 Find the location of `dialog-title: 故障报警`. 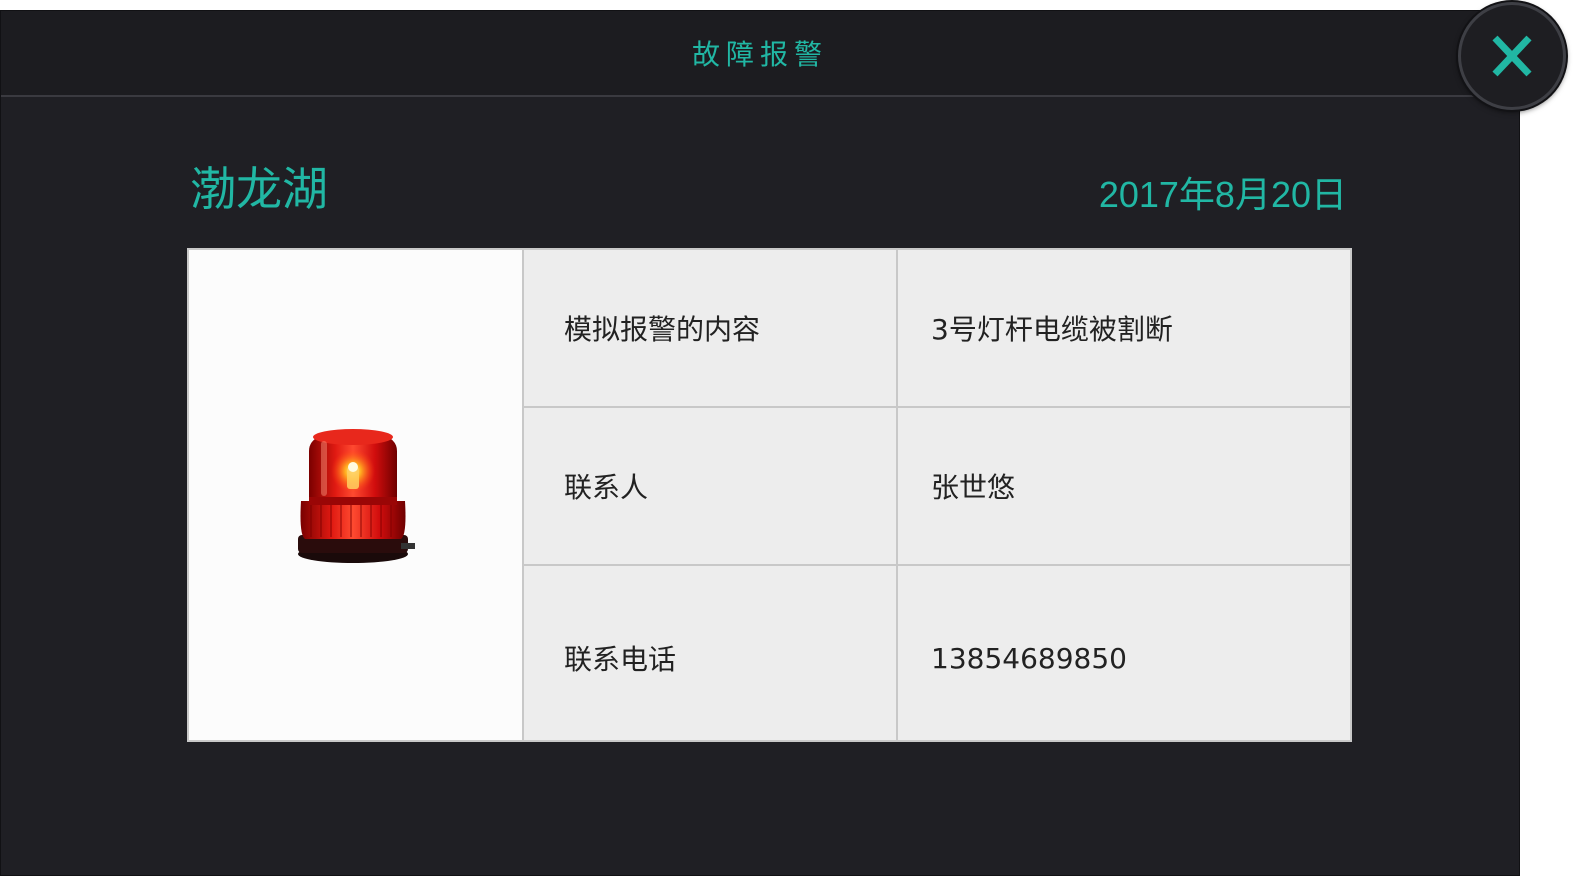

dialog-title: 故障报警 is located at coordinates (759, 54).